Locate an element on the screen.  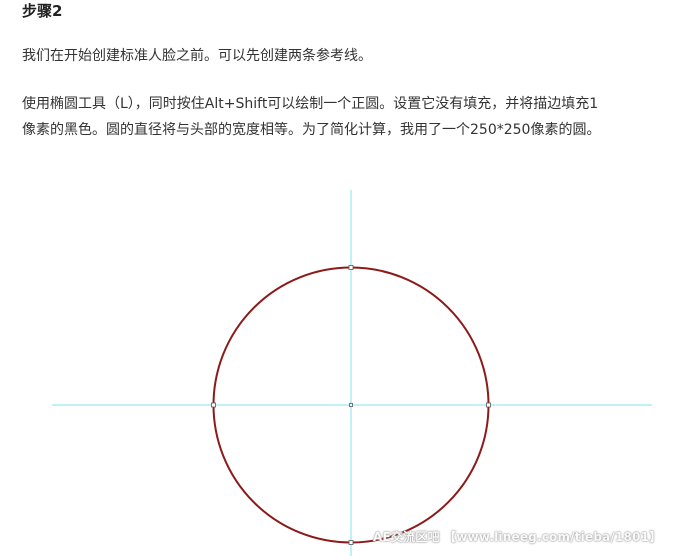
watermark: AE交流区吧 【www.lineeg.com/tieba/1801】 is located at coordinates (517, 537).